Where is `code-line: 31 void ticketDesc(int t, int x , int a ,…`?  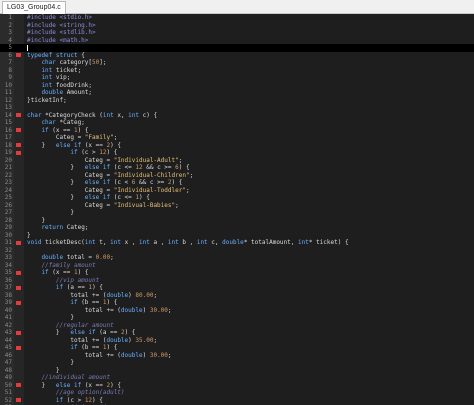 code-line: 31 void ticketDesc(int t, int x , int a ,… is located at coordinates (237, 243).